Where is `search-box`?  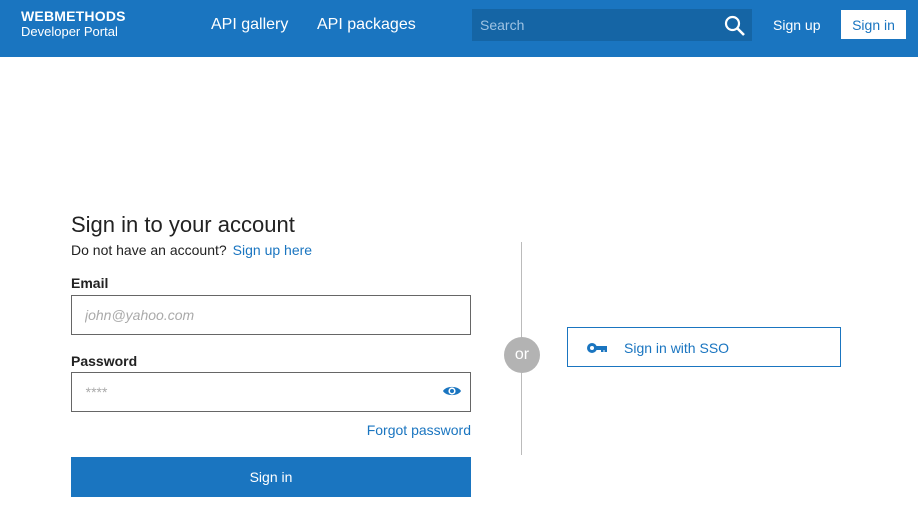
search-box is located at coordinates (612, 25).